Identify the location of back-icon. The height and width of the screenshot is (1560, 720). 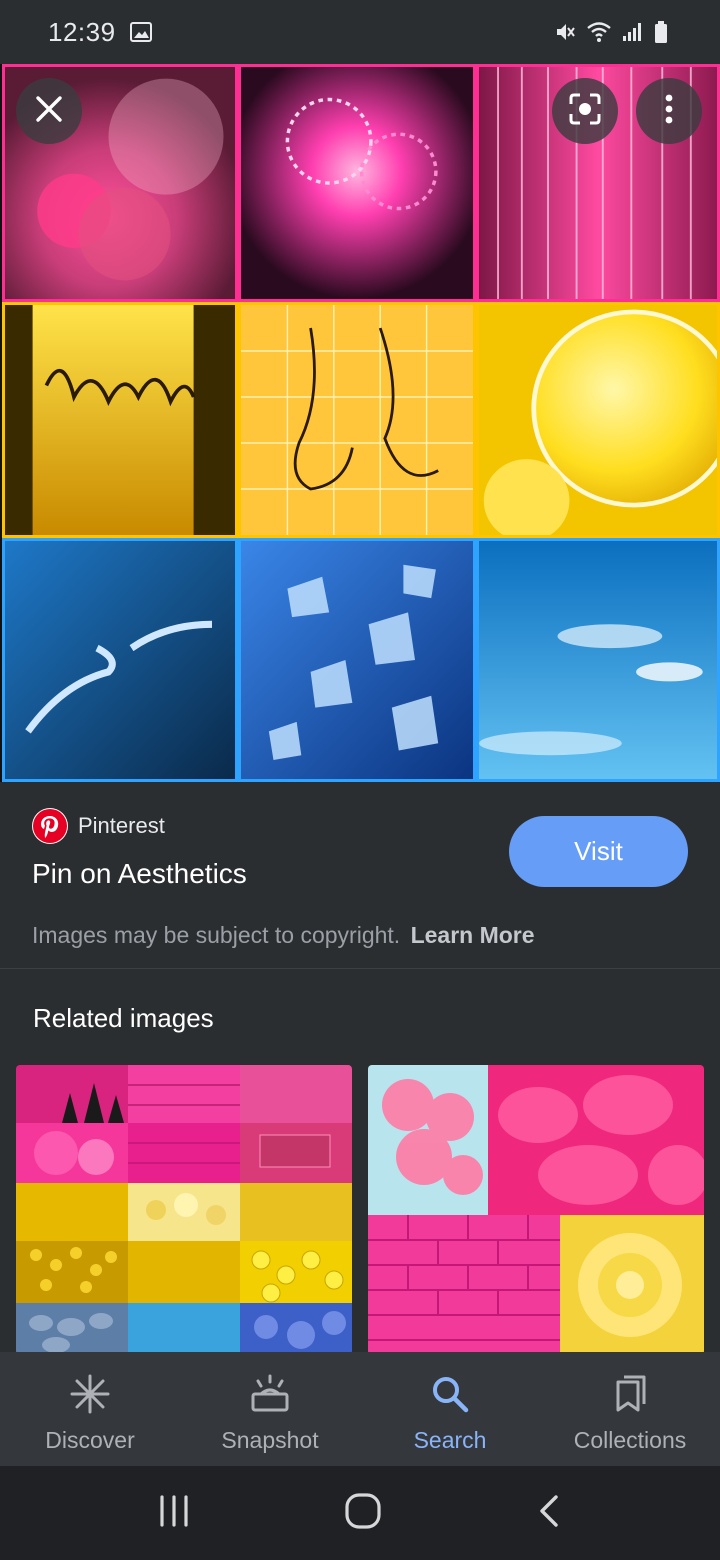
(549, 1513).